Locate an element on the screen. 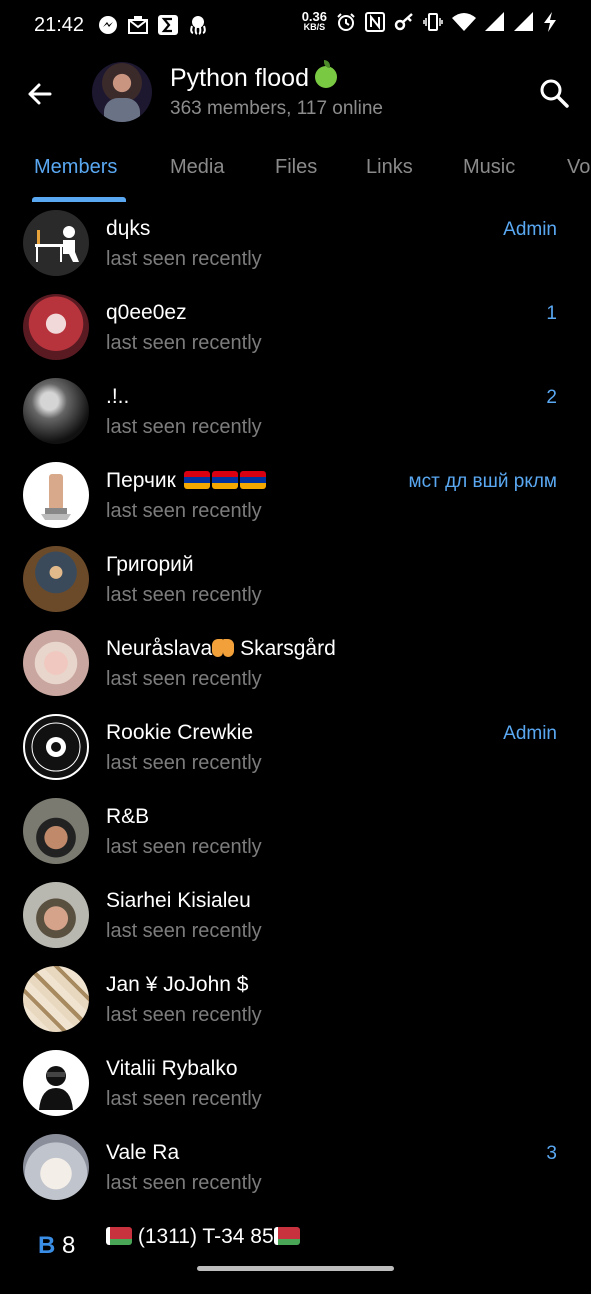 This screenshot has height=1294, width=591. member-name: Siarhei Kisialeu is located at coordinates (178, 900).